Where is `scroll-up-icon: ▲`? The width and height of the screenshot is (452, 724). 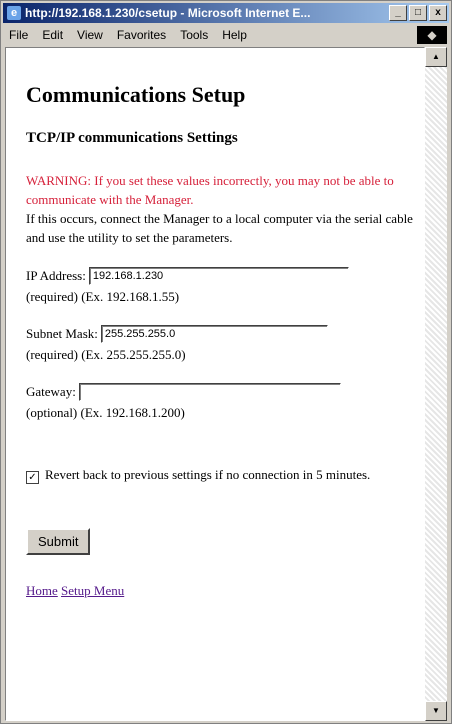 scroll-up-icon: ▲ is located at coordinates (436, 57).